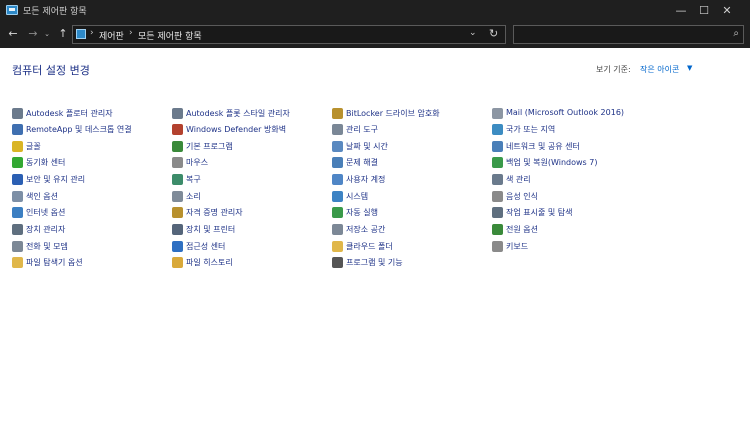 This screenshot has height=422, width=750. Describe the element at coordinates (177, 196) in the screenshot. I see `speaker-icon` at that location.